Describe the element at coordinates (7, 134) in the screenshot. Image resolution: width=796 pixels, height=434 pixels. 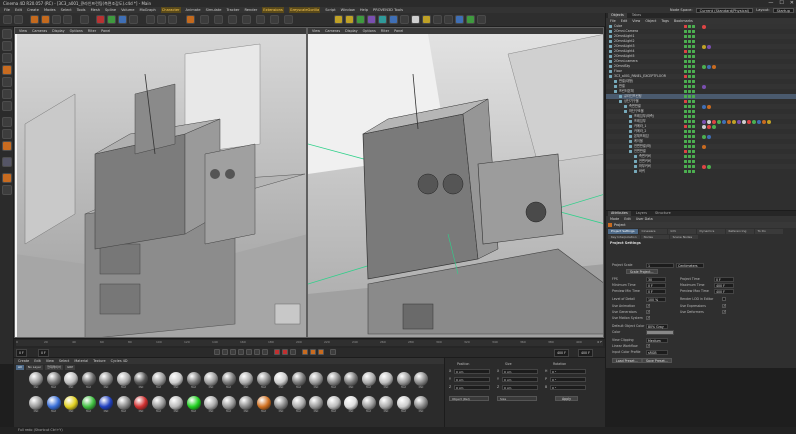
I see `tweak-mode-icon` at that location.